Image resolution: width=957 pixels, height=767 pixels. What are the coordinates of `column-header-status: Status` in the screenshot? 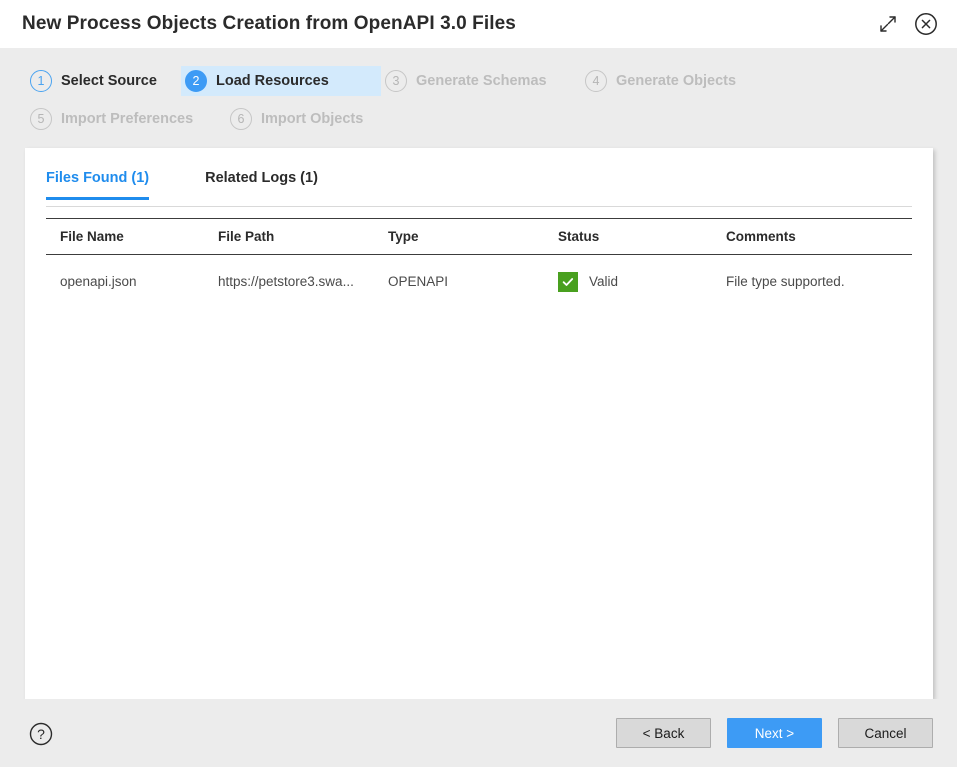 It's located at (579, 236).